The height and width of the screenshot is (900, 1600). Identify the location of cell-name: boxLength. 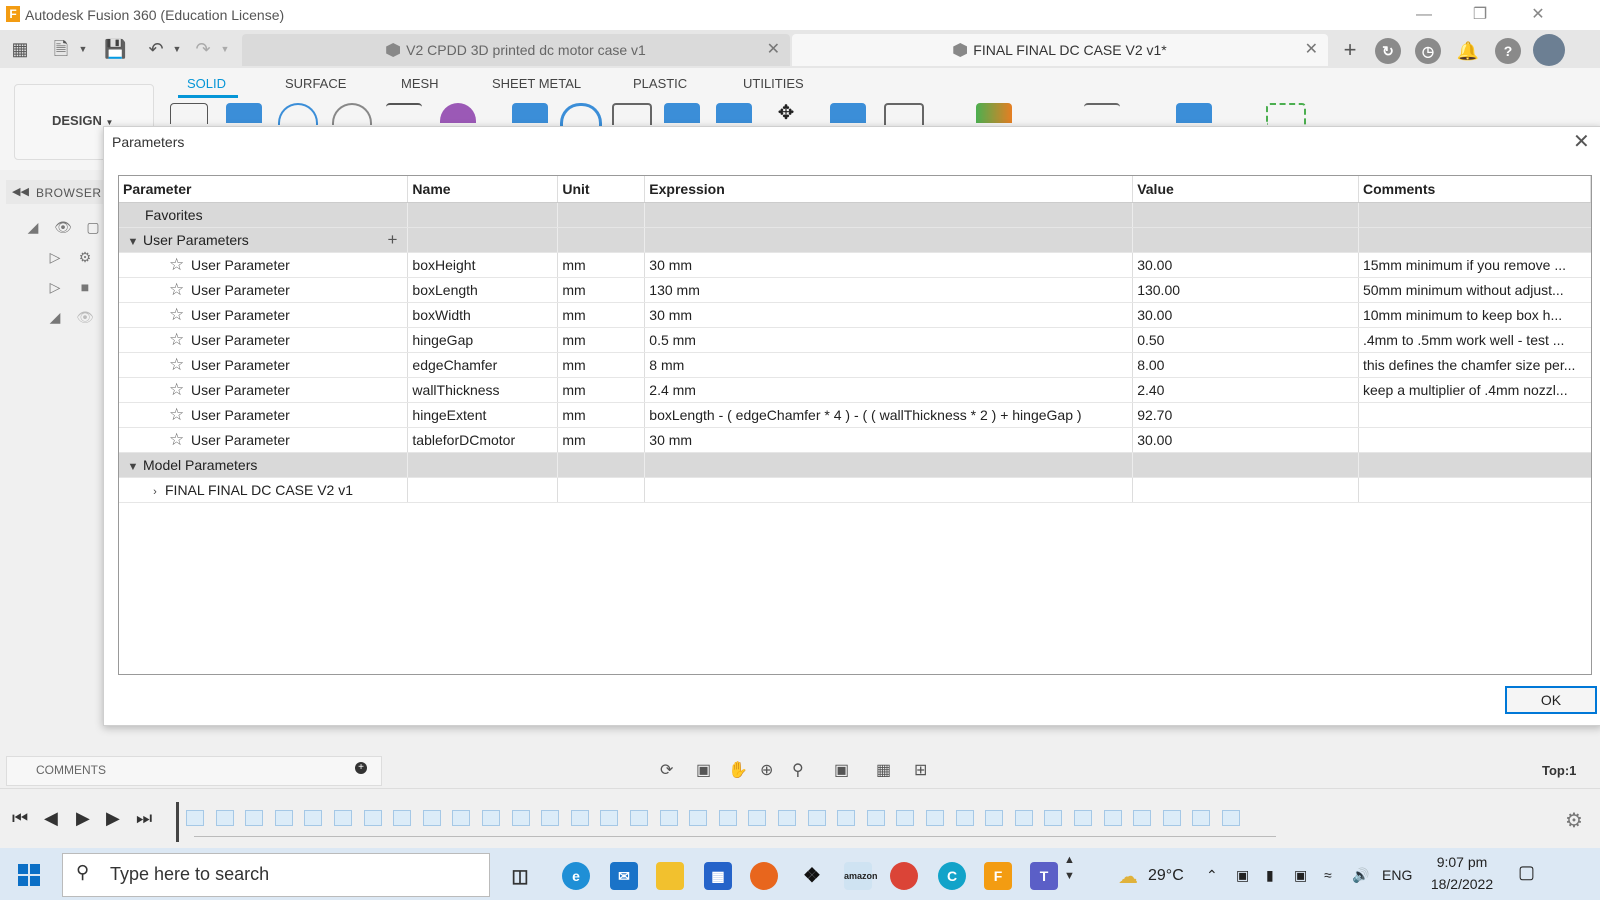
(483, 290).